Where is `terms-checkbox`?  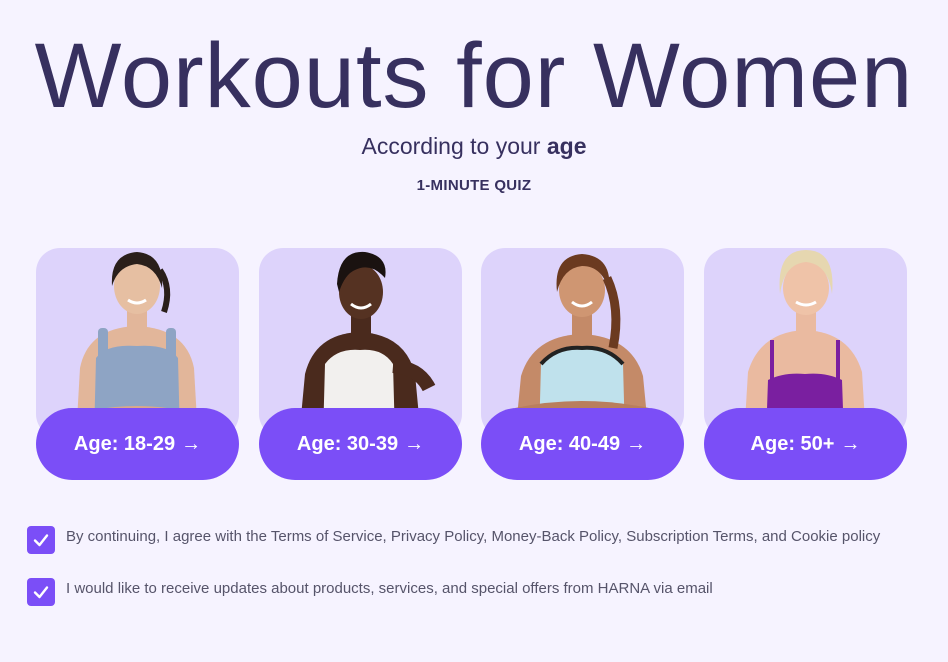 terms-checkbox is located at coordinates (41, 540).